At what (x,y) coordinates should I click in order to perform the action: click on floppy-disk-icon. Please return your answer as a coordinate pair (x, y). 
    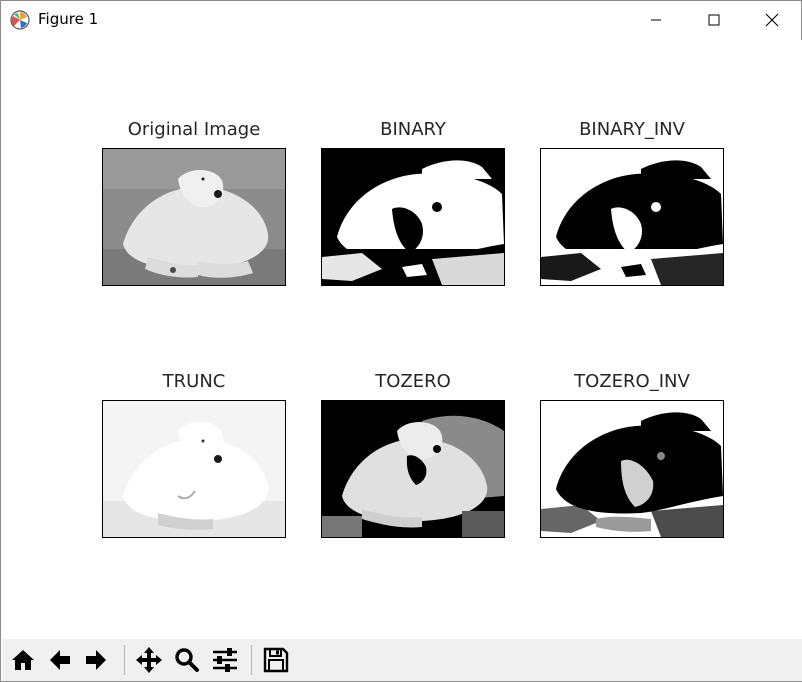
    Looking at the image, I should click on (276, 660).